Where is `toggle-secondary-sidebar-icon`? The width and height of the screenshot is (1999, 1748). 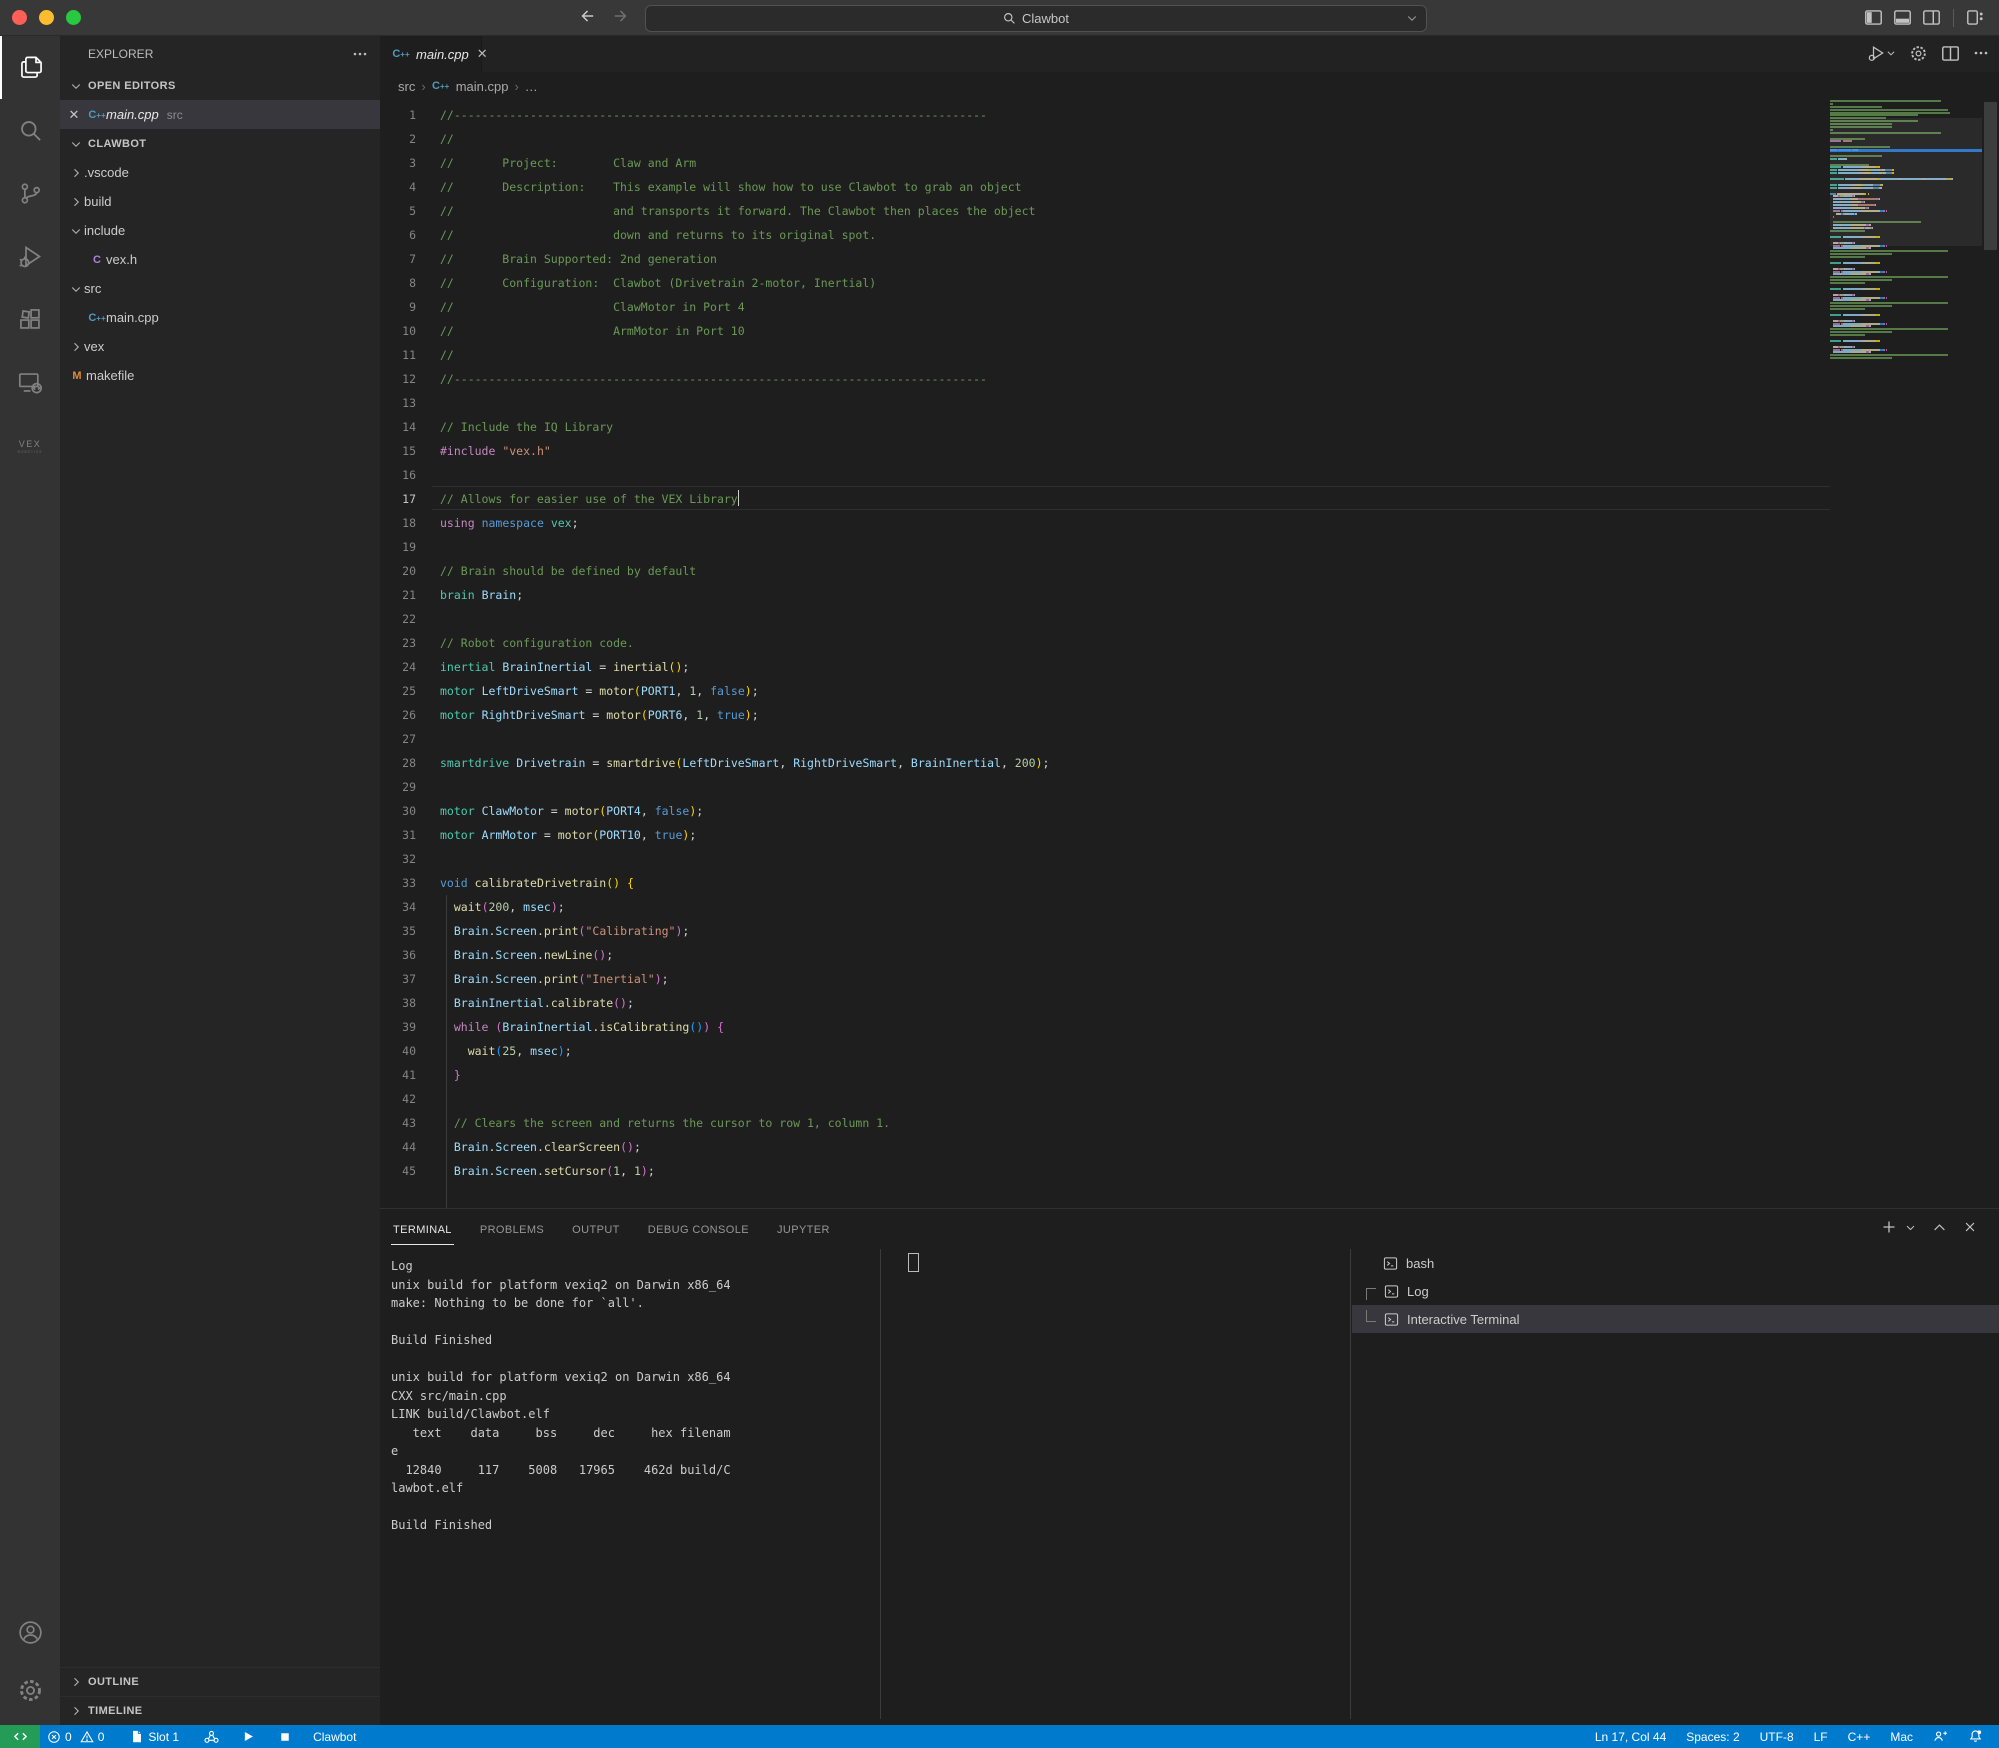
toggle-secondary-sidebar-icon is located at coordinates (1931, 17).